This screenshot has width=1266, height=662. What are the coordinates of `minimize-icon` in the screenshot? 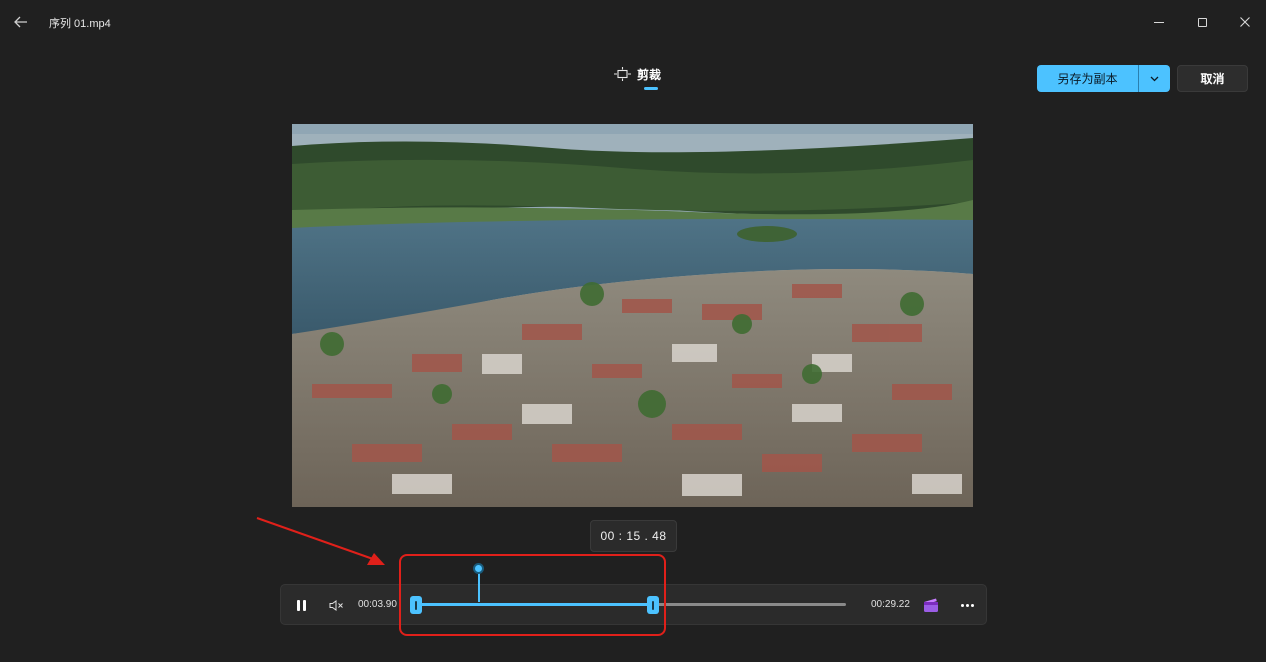 It's located at (1159, 22).